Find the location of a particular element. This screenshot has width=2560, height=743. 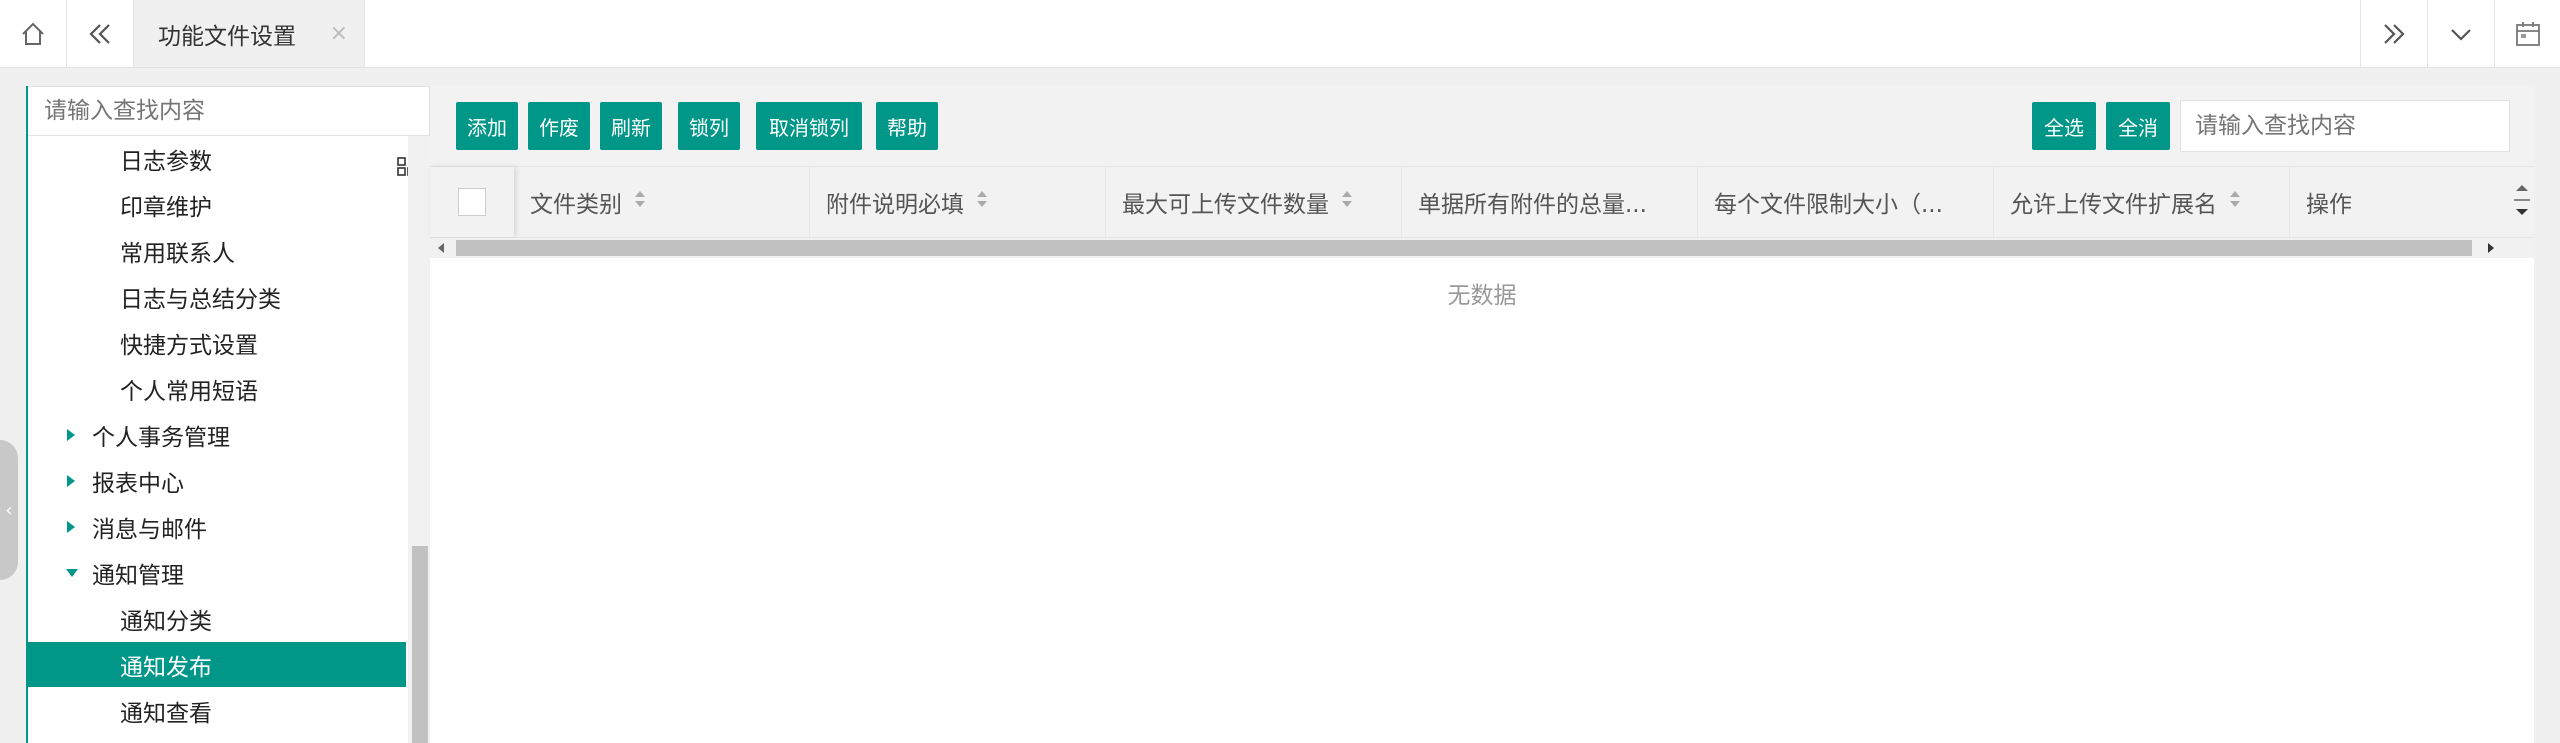

double-chevron-right-icon is located at coordinates (2394, 34).